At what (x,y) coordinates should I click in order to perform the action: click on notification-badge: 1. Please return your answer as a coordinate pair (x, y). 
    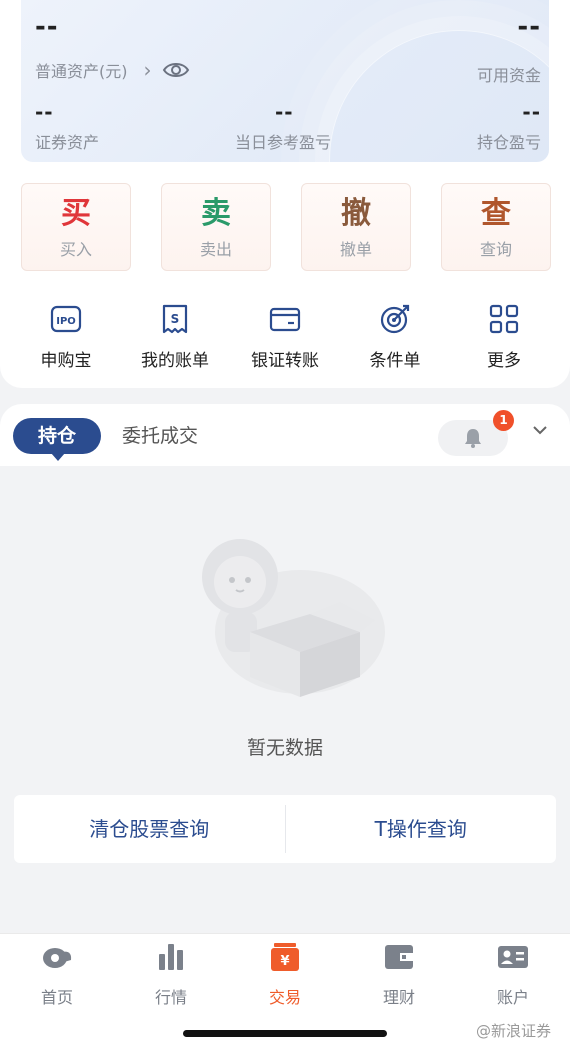
    Looking at the image, I should click on (503, 420).